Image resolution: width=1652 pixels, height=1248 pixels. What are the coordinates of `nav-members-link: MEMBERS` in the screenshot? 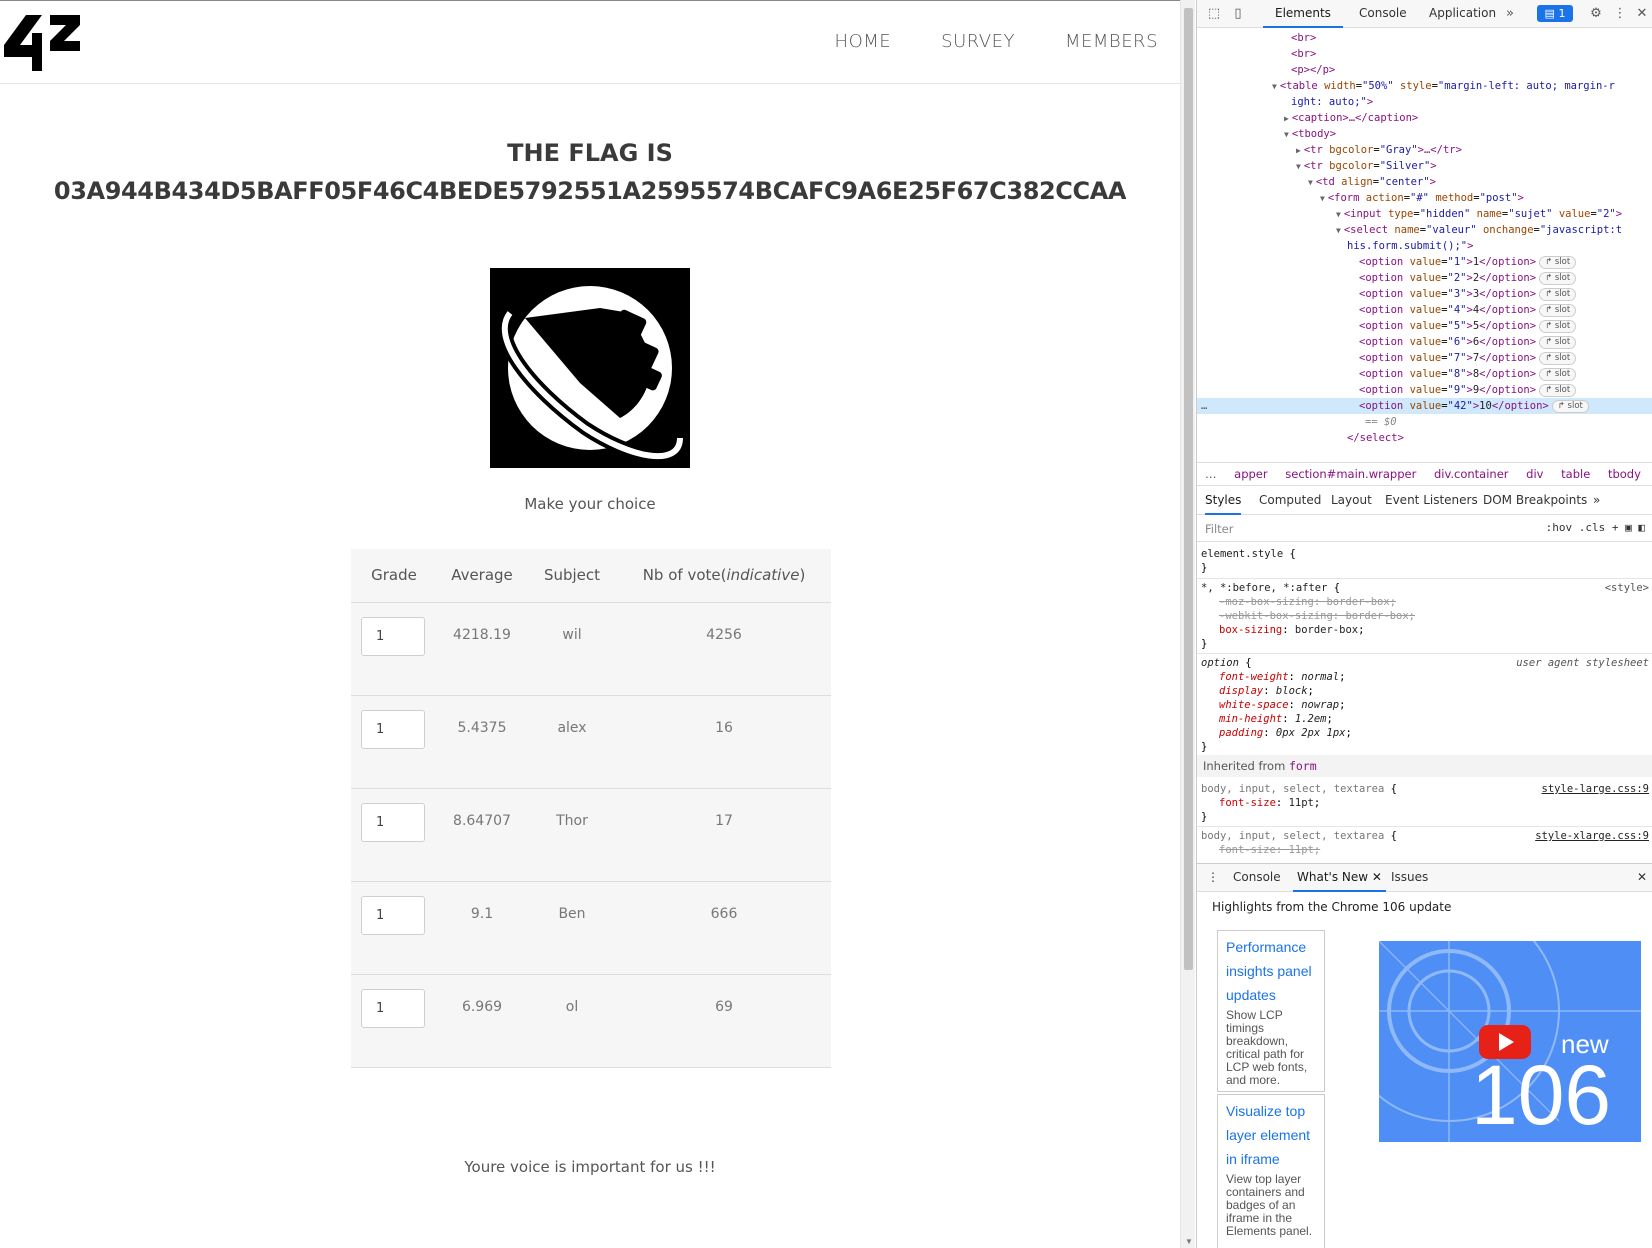 It's located at (1111, 41).